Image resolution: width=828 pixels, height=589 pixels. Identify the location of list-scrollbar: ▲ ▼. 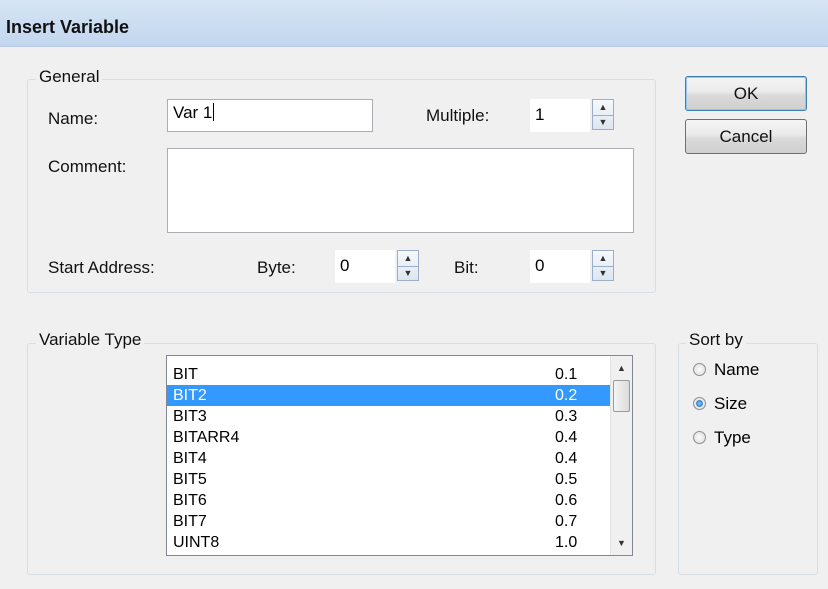
(621, 455).